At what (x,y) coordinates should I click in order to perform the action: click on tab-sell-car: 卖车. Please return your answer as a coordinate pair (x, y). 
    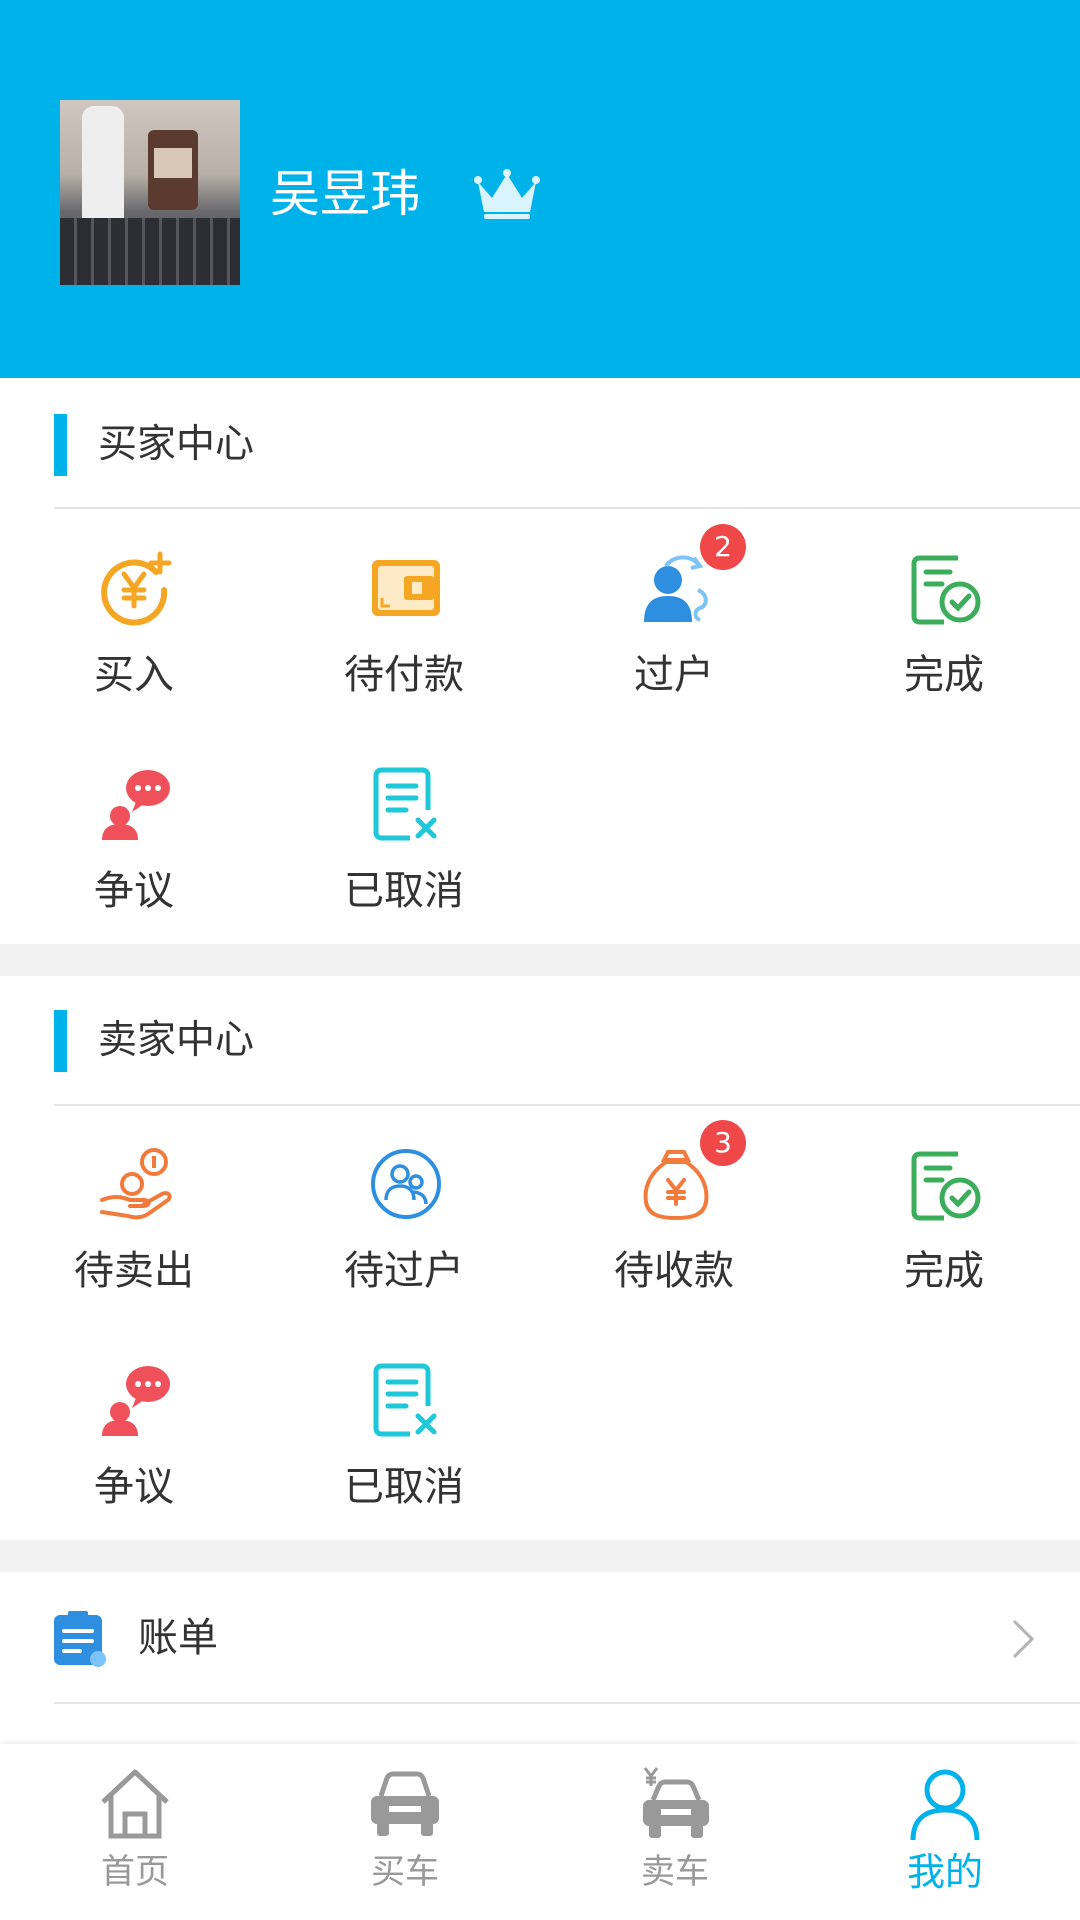
    Looking at the image, I should click on (675, 1832).